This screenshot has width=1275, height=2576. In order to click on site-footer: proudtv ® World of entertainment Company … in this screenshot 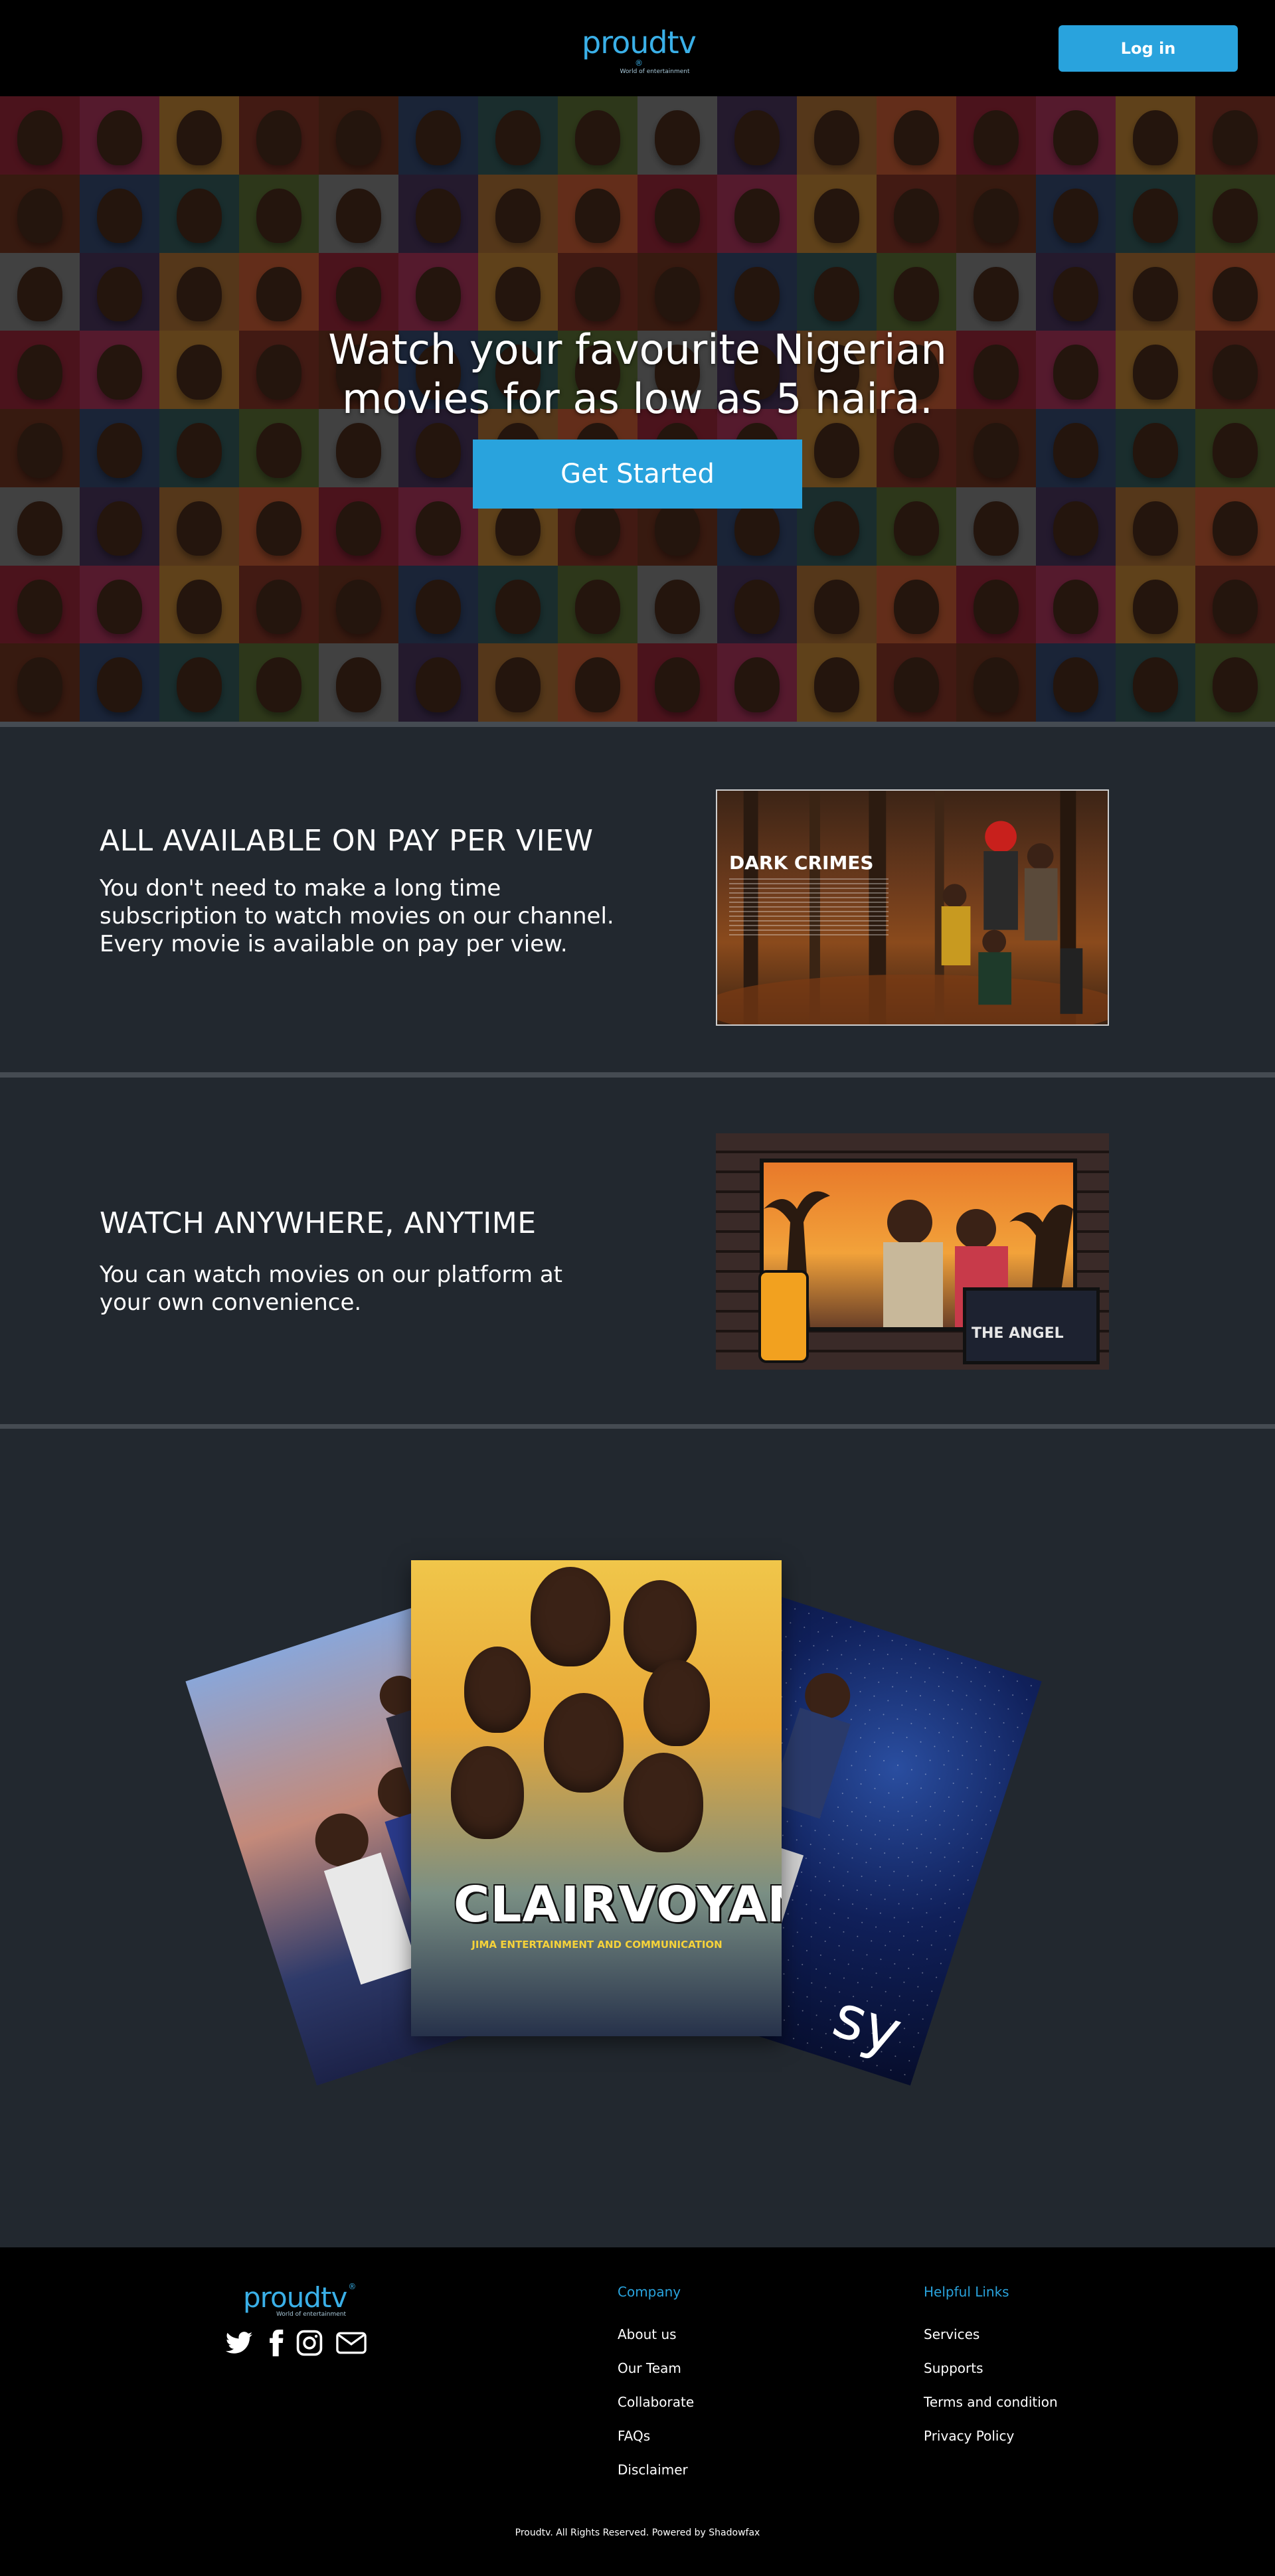, I will do `click(637, 2411)`.